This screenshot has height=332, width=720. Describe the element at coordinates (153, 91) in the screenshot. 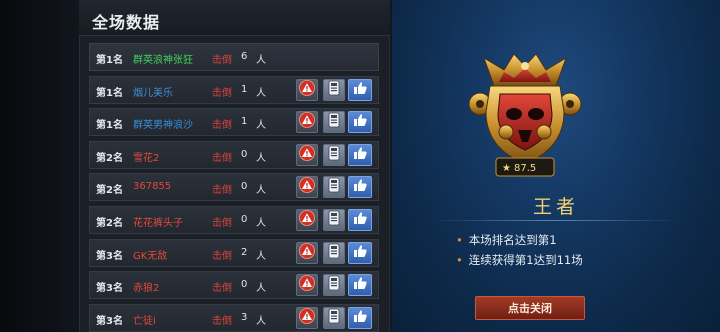

I see `player-name: 烟儿美乐` at that location.